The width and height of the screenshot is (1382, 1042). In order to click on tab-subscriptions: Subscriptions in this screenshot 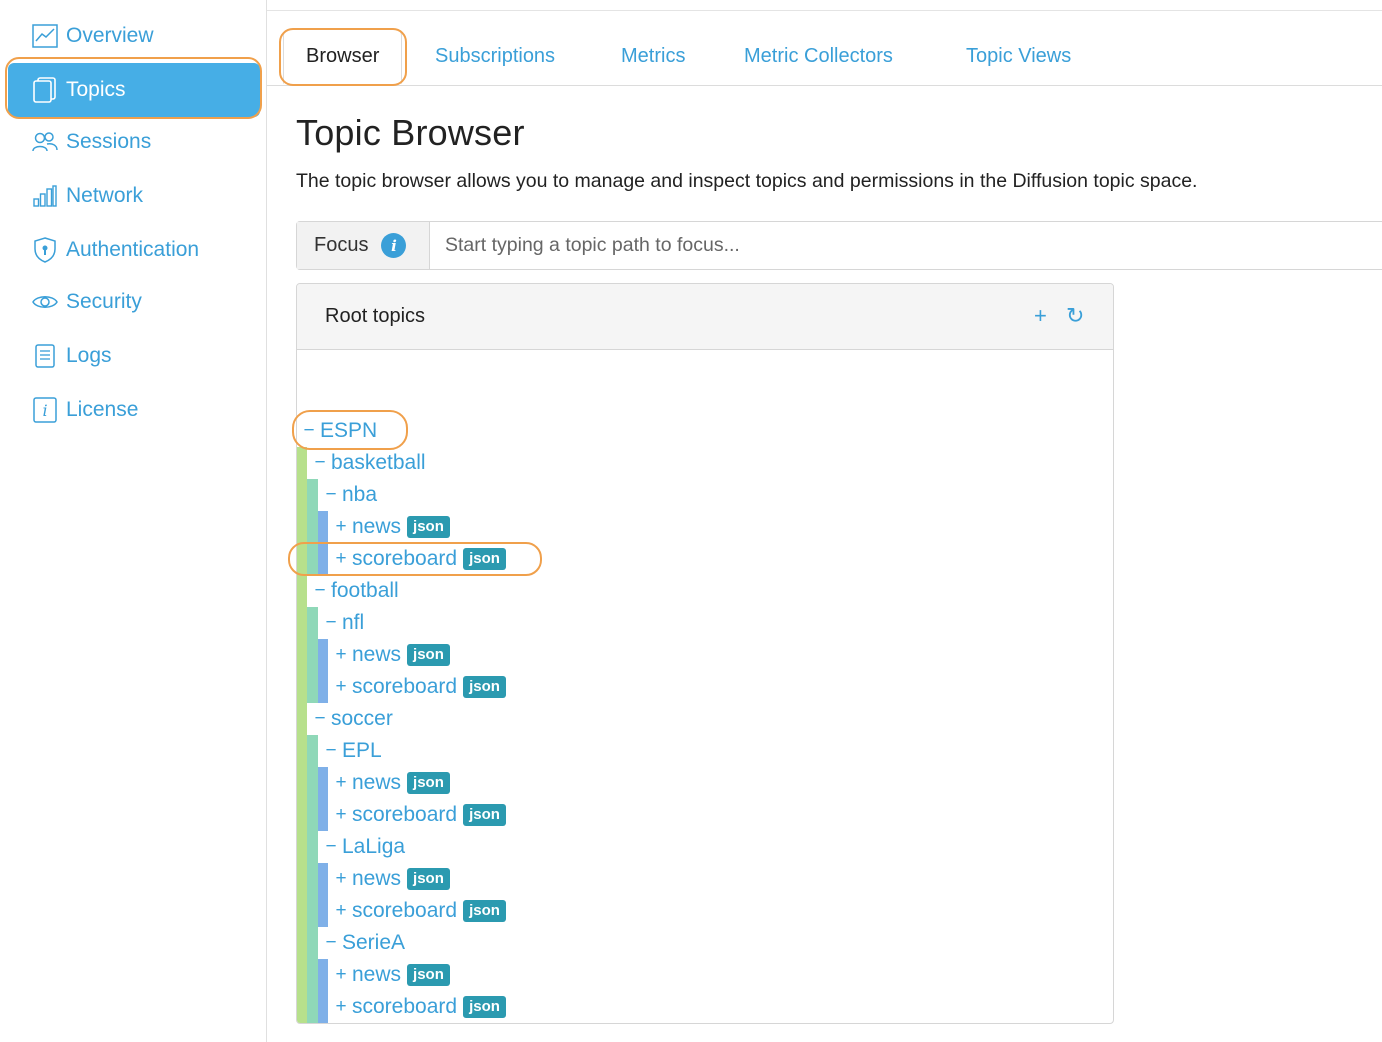, I will do `click(495, 56)`.